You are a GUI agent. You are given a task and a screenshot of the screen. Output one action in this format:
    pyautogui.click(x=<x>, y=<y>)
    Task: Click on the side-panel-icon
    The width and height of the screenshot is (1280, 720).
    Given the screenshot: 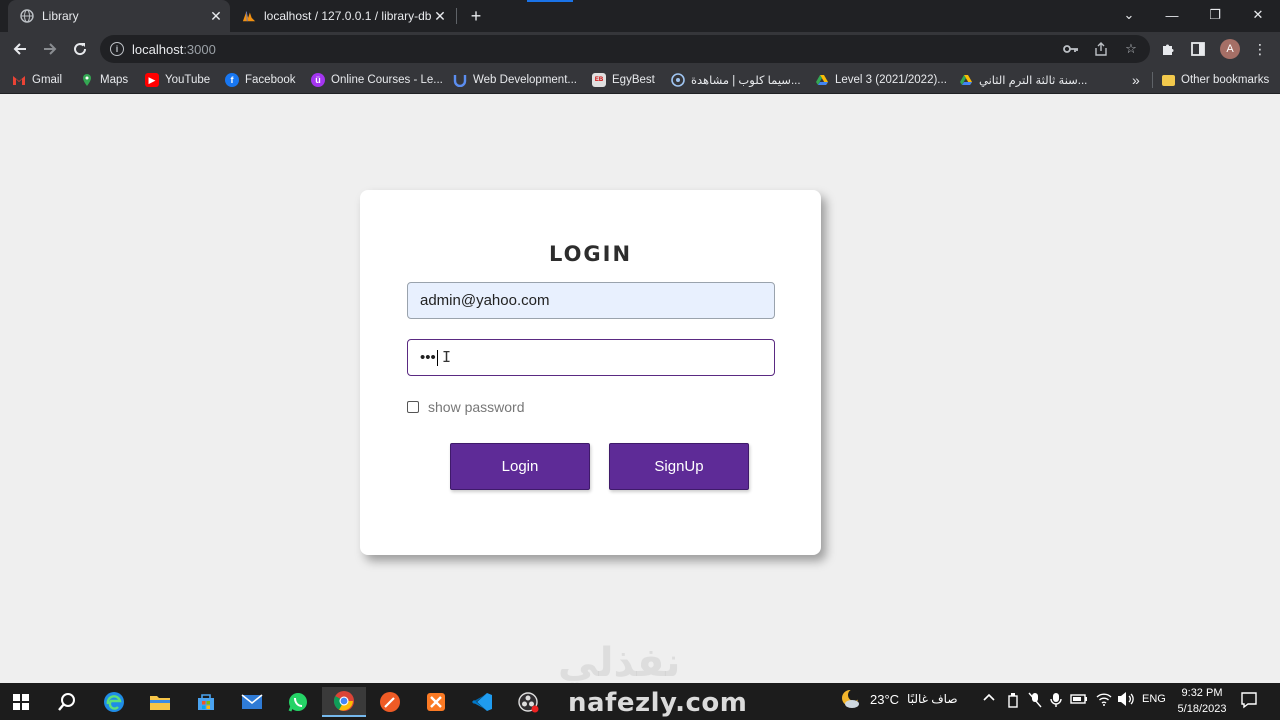 What is the action you would take?
    pyautogui.click(x=1198, y=49)
    